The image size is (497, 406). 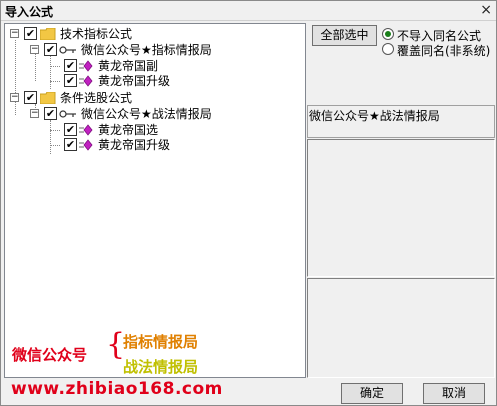 I want to click on tree-source-tactics-bureau: − ✔ 微信公众号★战法情报局, so click(x=155, y=114).